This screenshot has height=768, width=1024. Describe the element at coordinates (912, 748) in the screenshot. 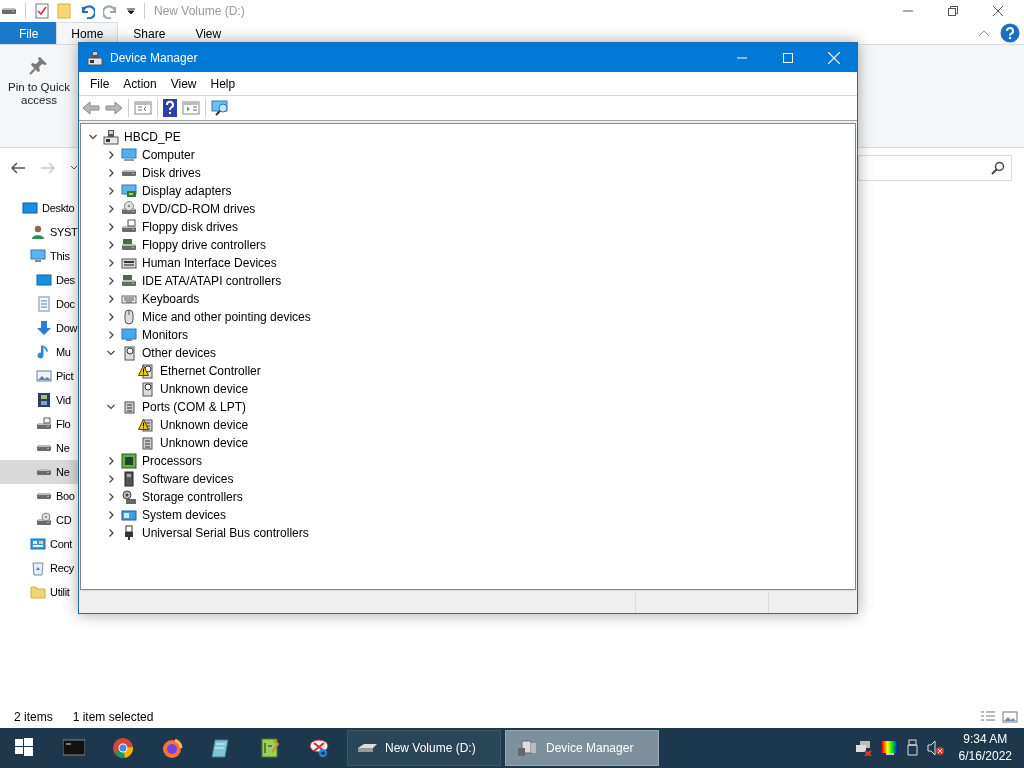

I see `usb-drive-icon` at that location.